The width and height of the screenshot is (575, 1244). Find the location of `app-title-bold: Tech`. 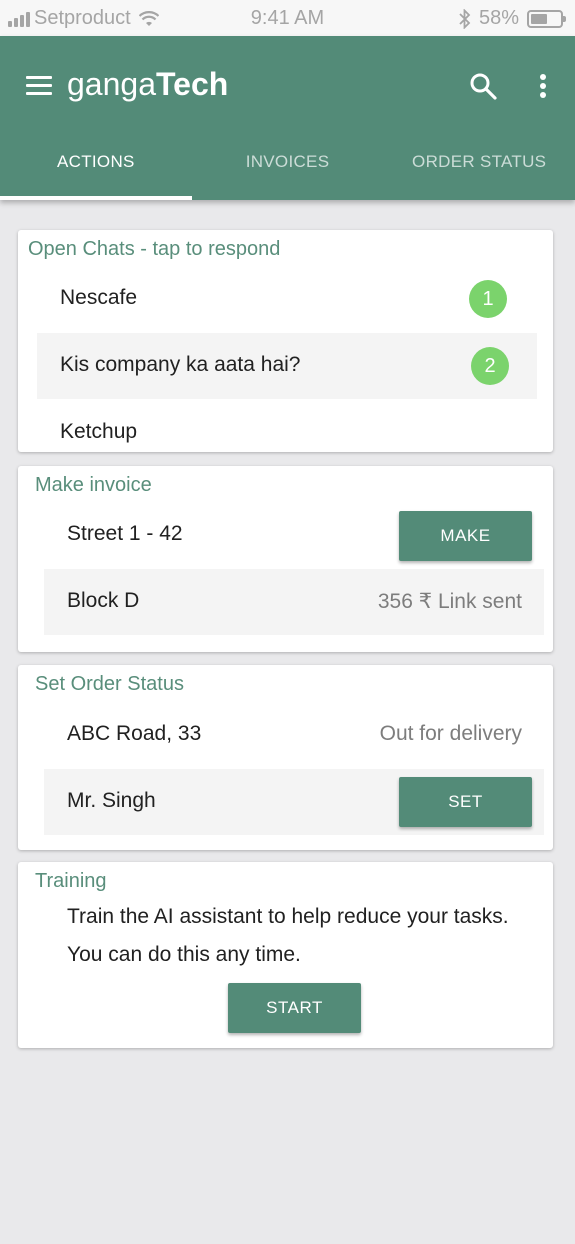

app-title-bold: Tech is located at coordinates (192, 84).